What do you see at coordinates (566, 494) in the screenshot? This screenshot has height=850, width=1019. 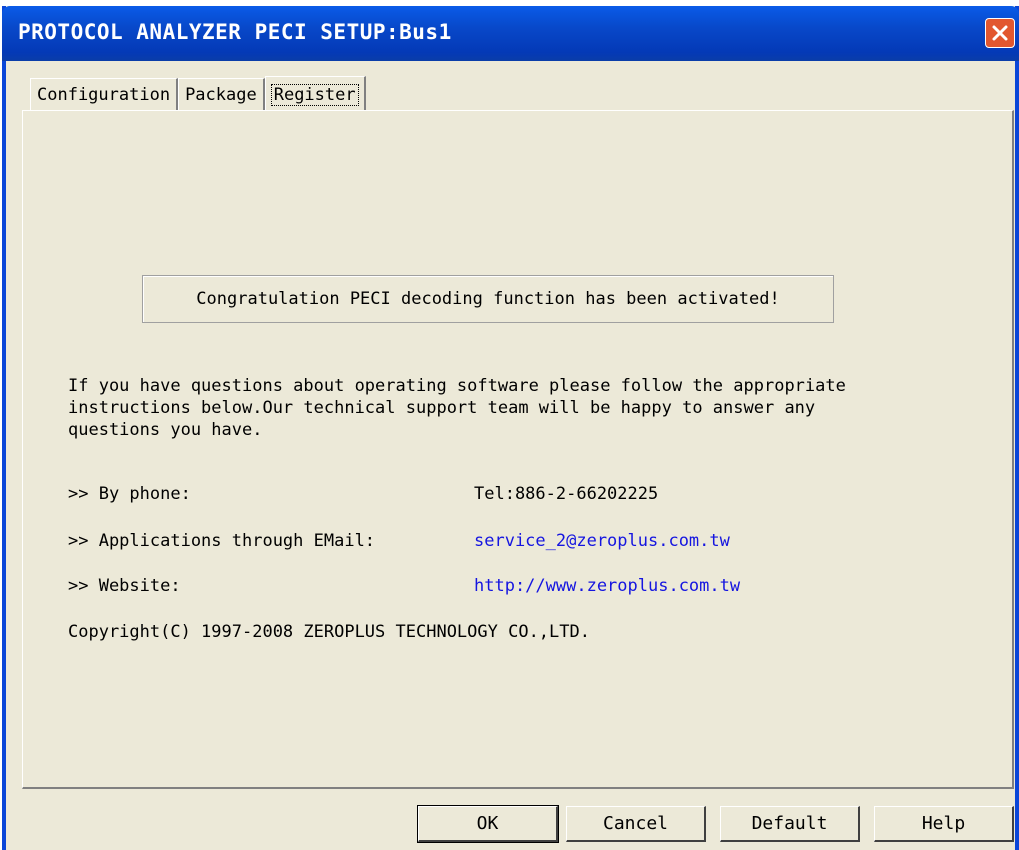 I see `phone-value: Tel:886-2-66202225` at bounding box center [566, 494].